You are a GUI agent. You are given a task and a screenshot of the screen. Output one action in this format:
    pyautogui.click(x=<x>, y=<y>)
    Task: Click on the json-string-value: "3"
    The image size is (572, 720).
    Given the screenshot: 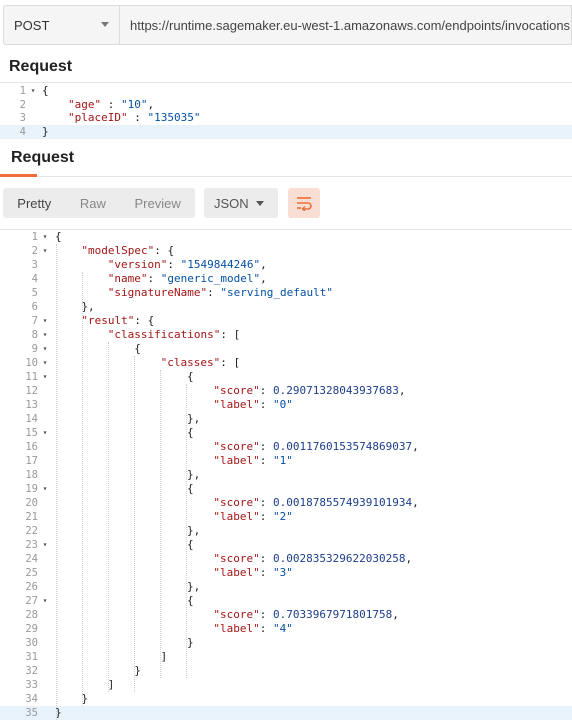 What is the action you would take?
    pyautogui.click(x=283, y=572)
    